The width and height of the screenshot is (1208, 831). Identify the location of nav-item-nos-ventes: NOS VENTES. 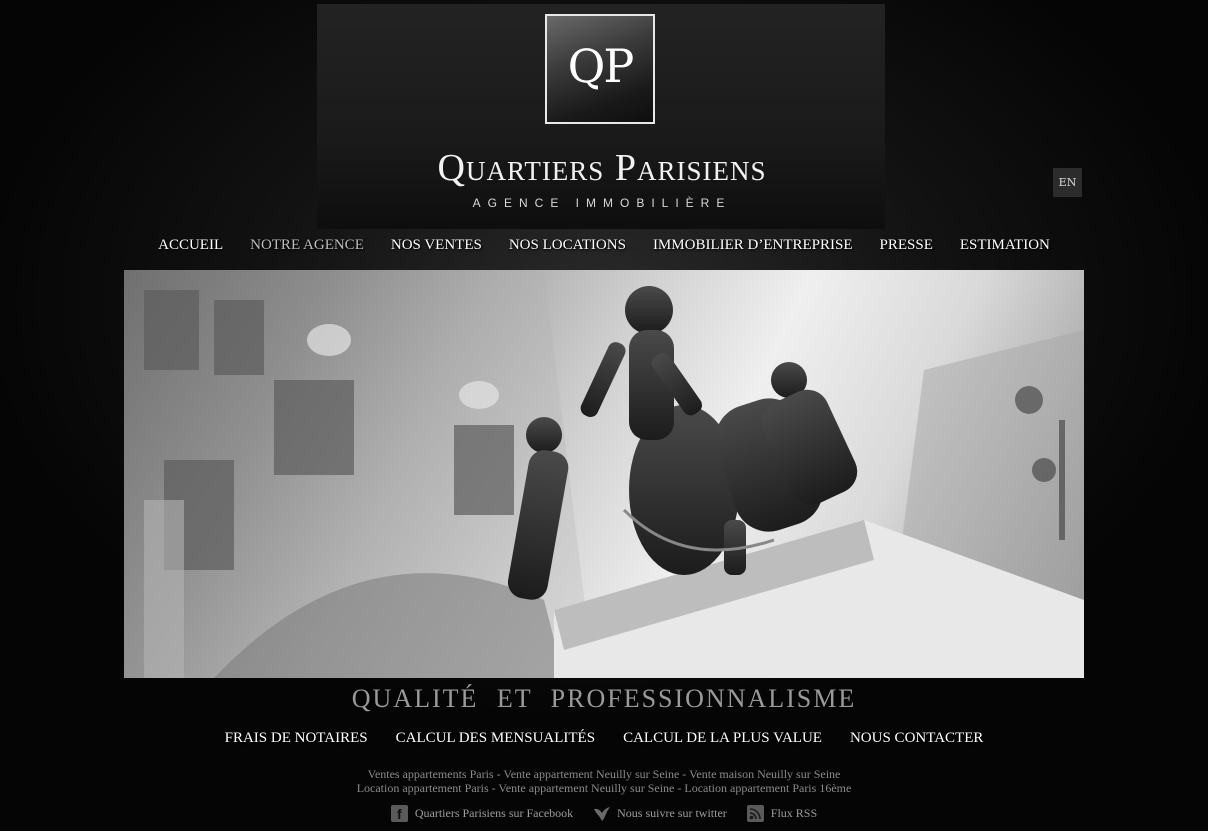
(436, 248).